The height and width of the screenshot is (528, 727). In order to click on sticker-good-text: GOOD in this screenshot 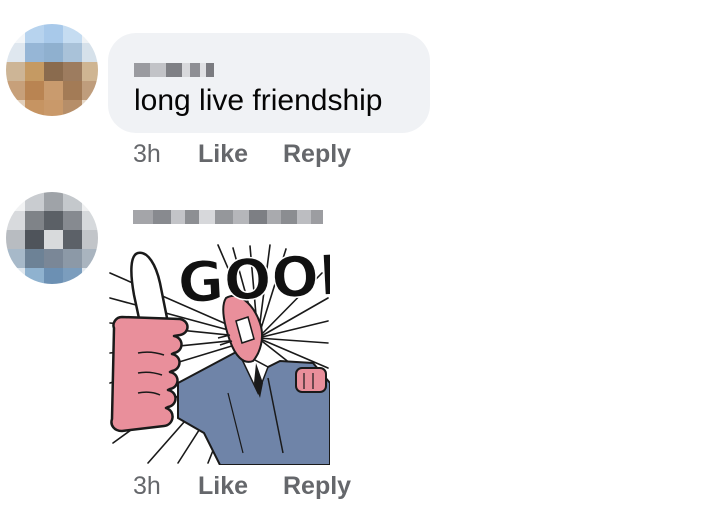, I will do `click(253, 280)`.